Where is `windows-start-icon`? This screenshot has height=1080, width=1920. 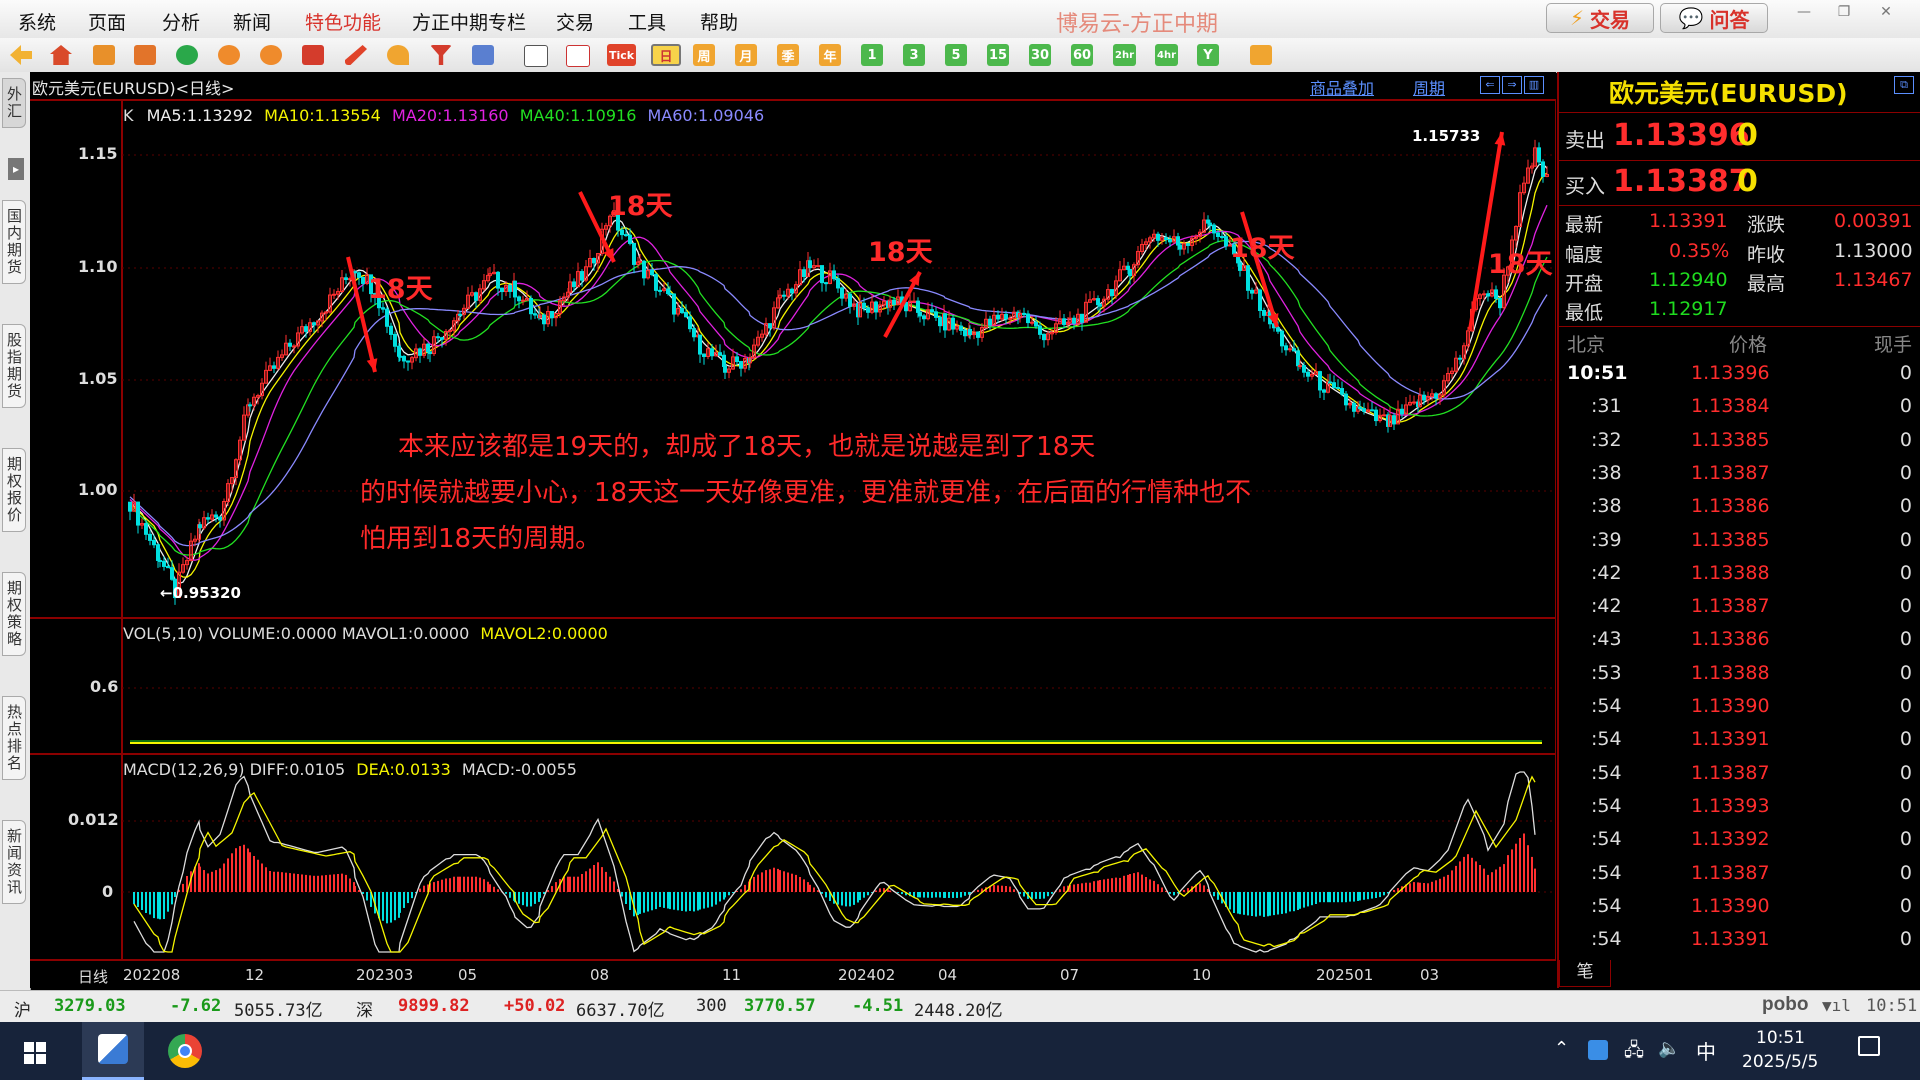 windows-start-icon is located at coordinates (35, 1053).